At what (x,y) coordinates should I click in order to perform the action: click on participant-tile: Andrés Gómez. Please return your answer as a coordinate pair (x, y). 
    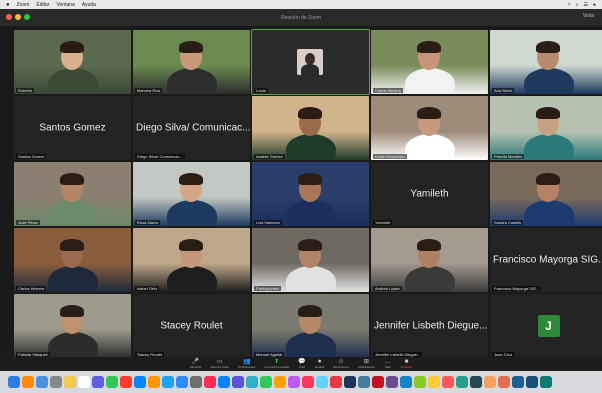
    Looking at the image, I should click on (310, 128).